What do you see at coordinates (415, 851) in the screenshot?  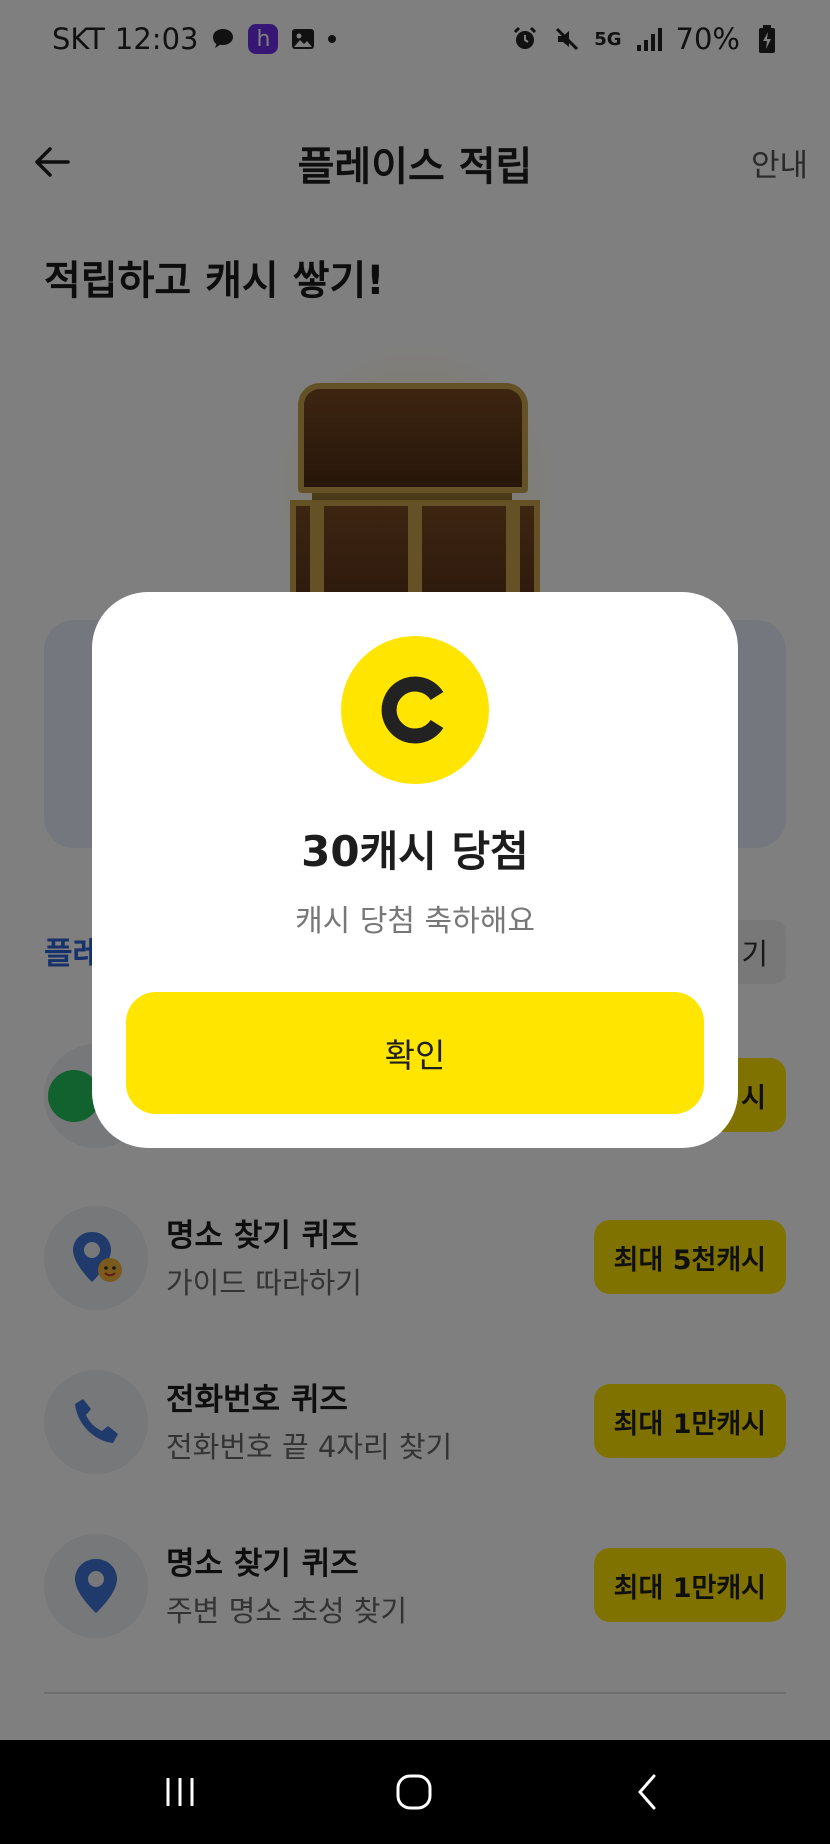 I see `modal-title: 30캐시 당첨` at bounding box center [415, 851].